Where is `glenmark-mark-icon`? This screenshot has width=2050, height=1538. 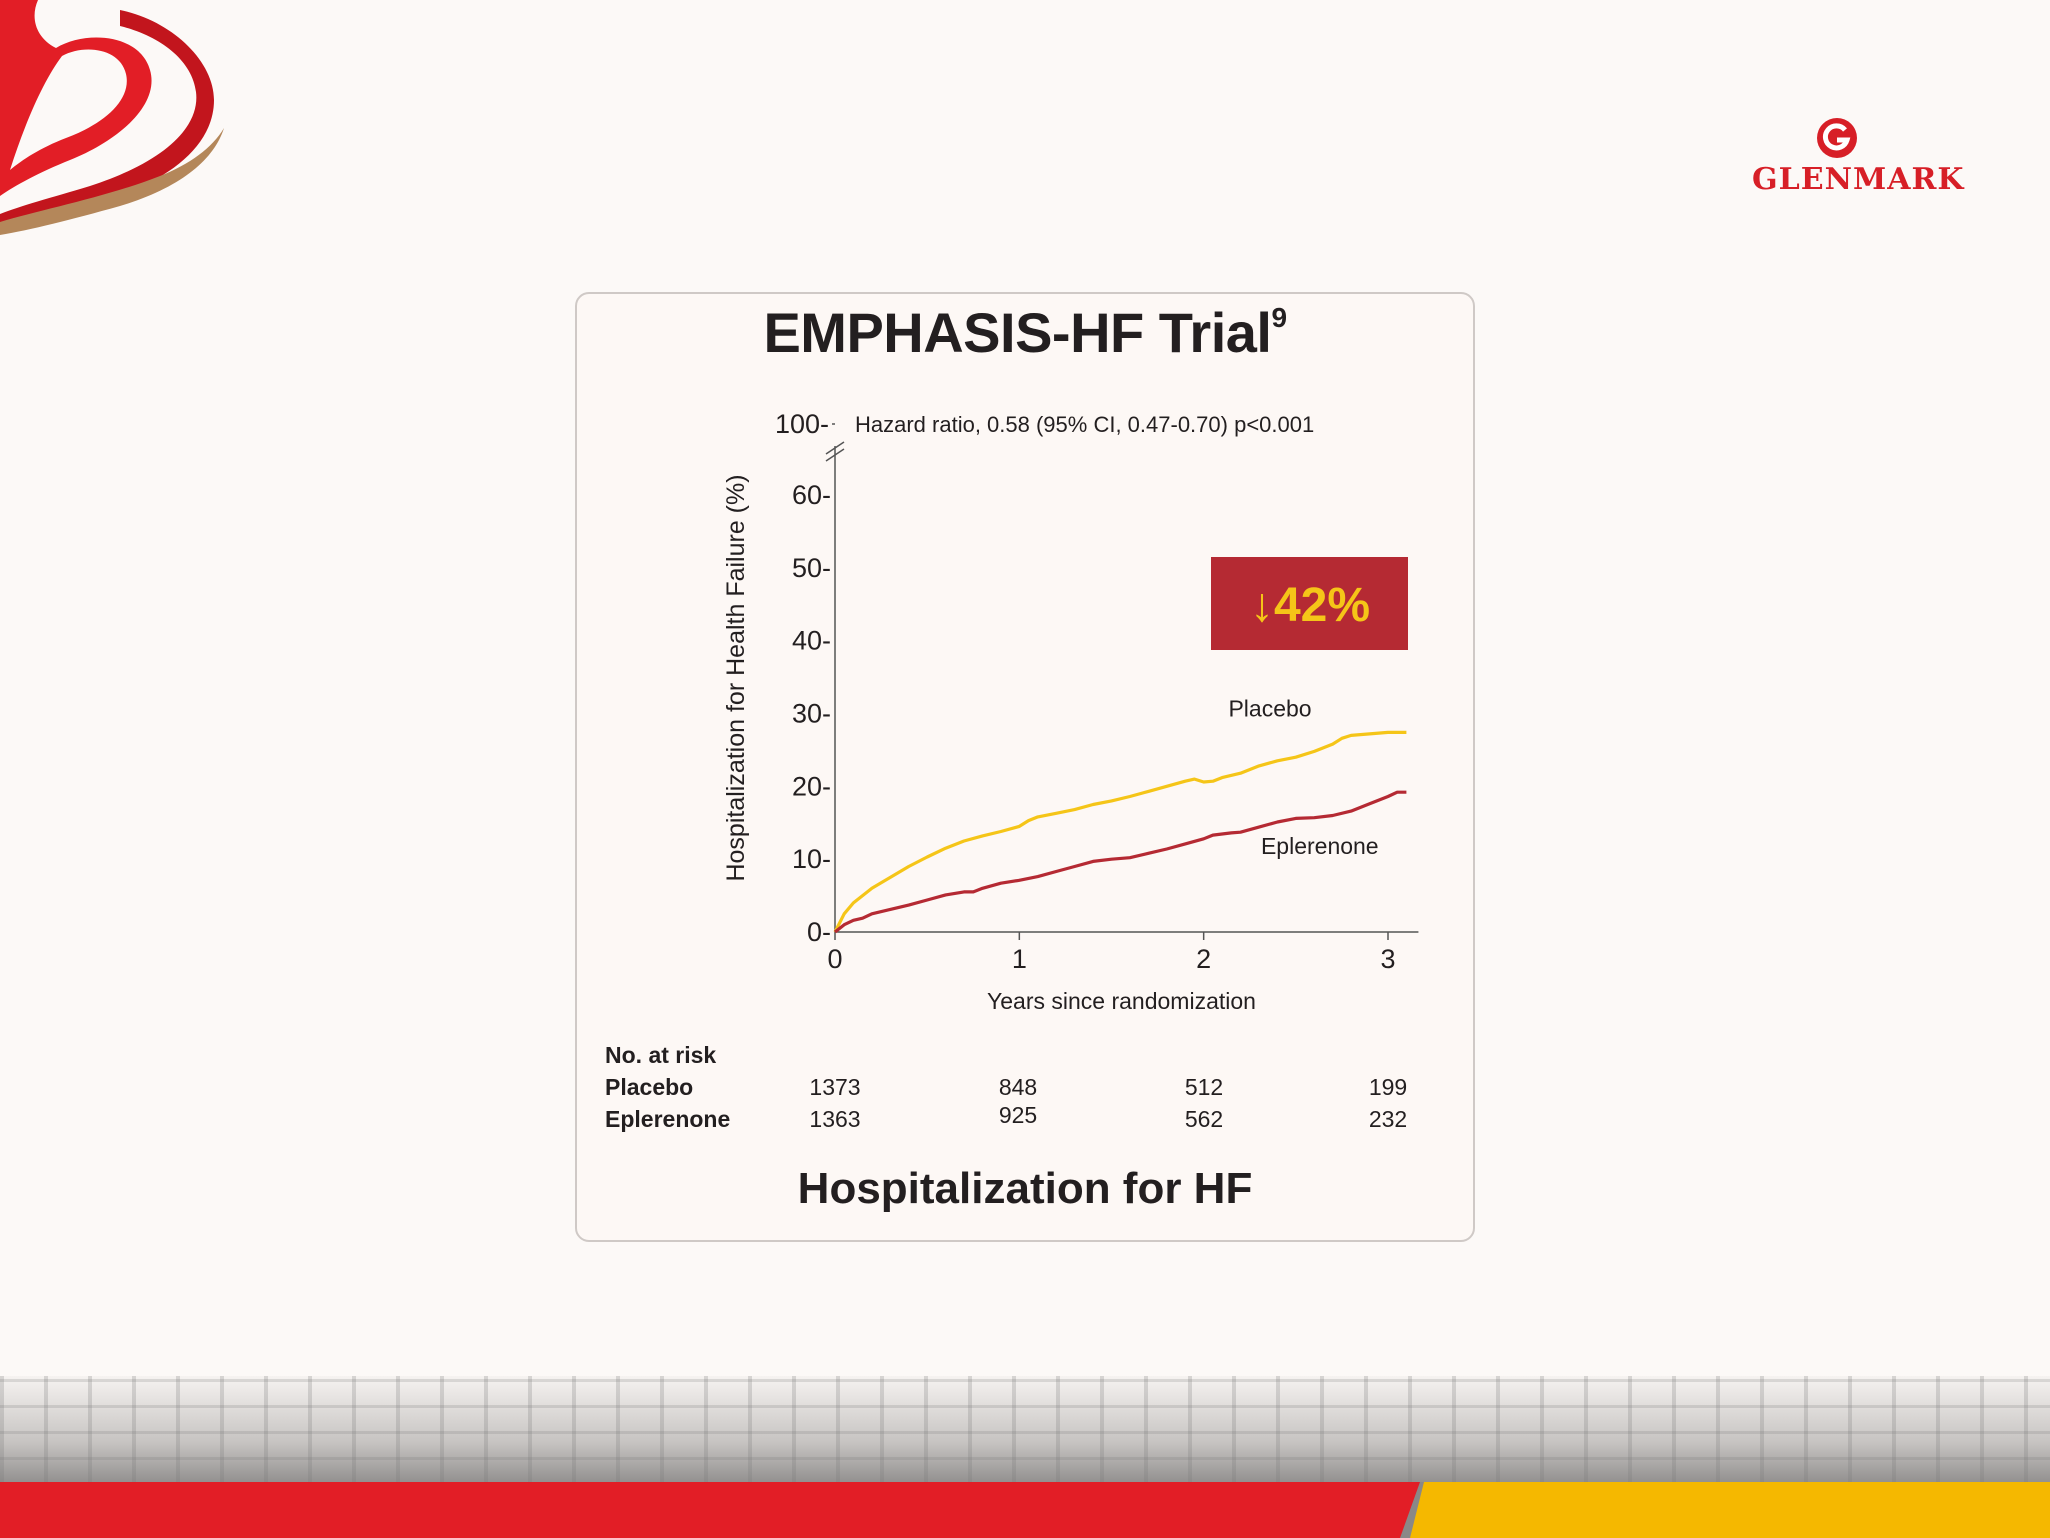
glenmark-mark-icon is located at coordinates (1837, 138).